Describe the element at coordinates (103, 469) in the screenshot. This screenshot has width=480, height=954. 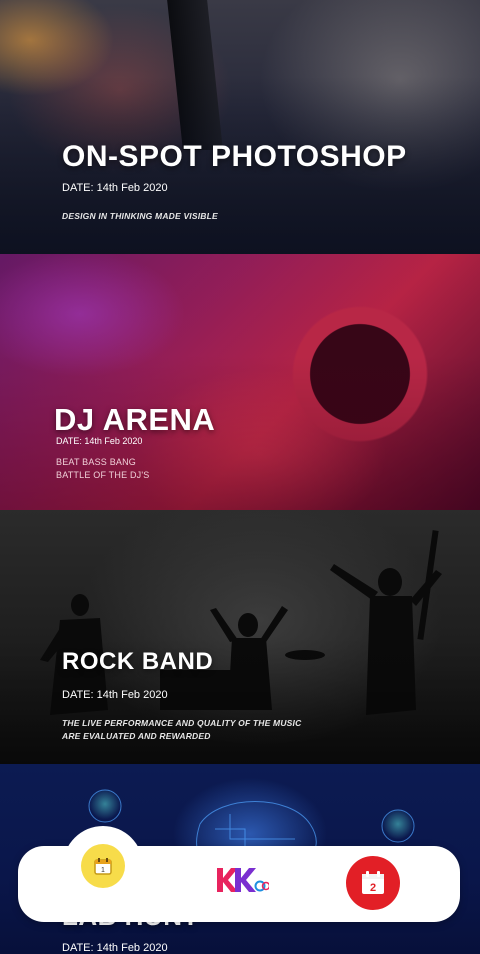
I see `event-subtitle: BEAT BASS BANG BATTLE OF THE DJ'S` at that location.